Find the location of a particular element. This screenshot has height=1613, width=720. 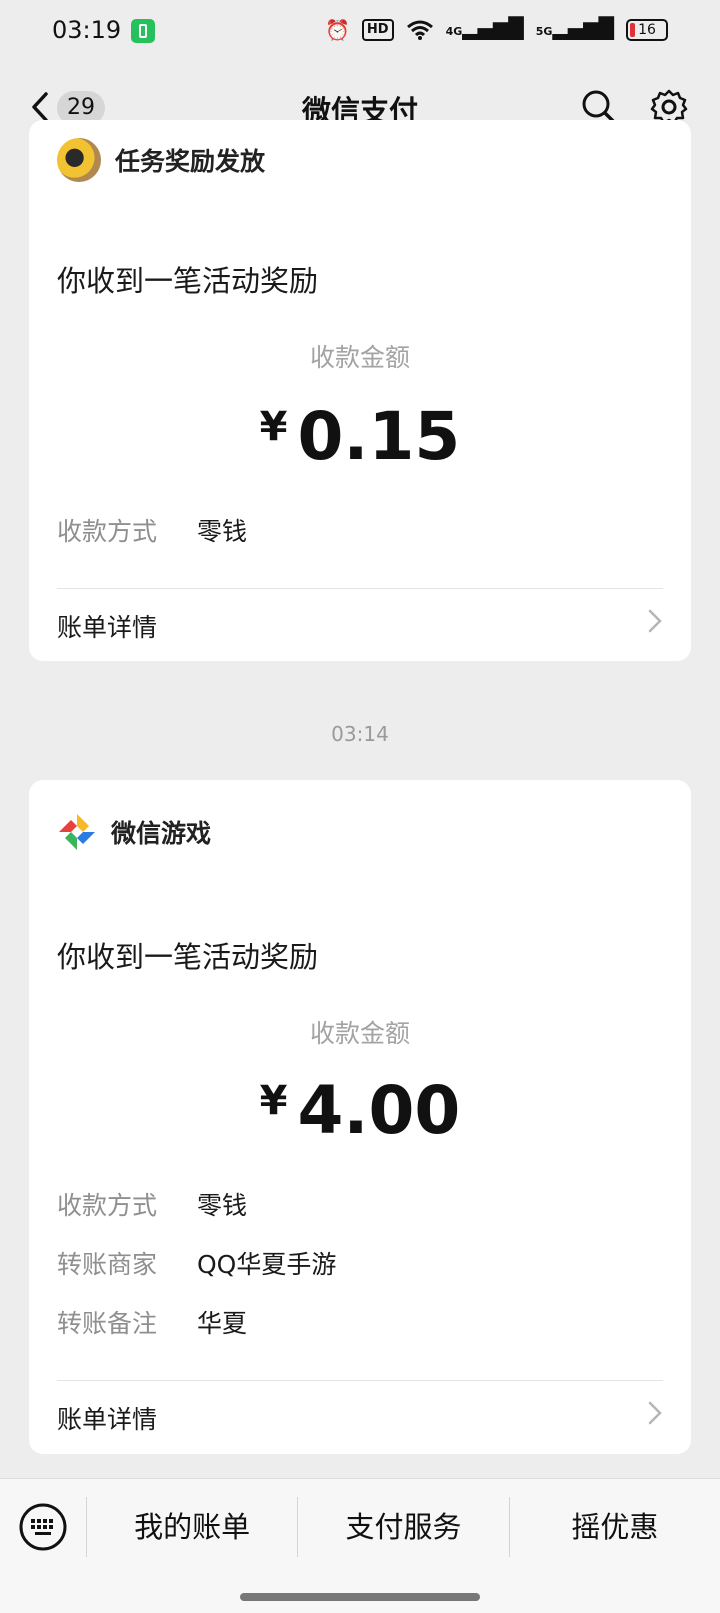

tab-shake-offers: 摇优惠 is located at coordinates (614, 1527).